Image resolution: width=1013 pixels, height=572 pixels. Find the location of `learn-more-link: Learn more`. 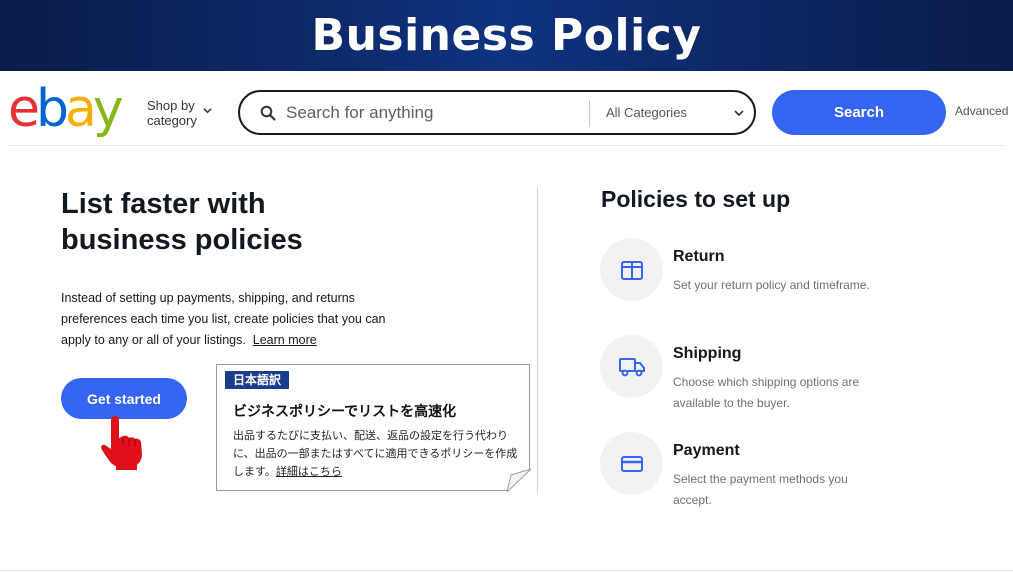

learn-more-link: Learn more is located at coordinates (285, 340).